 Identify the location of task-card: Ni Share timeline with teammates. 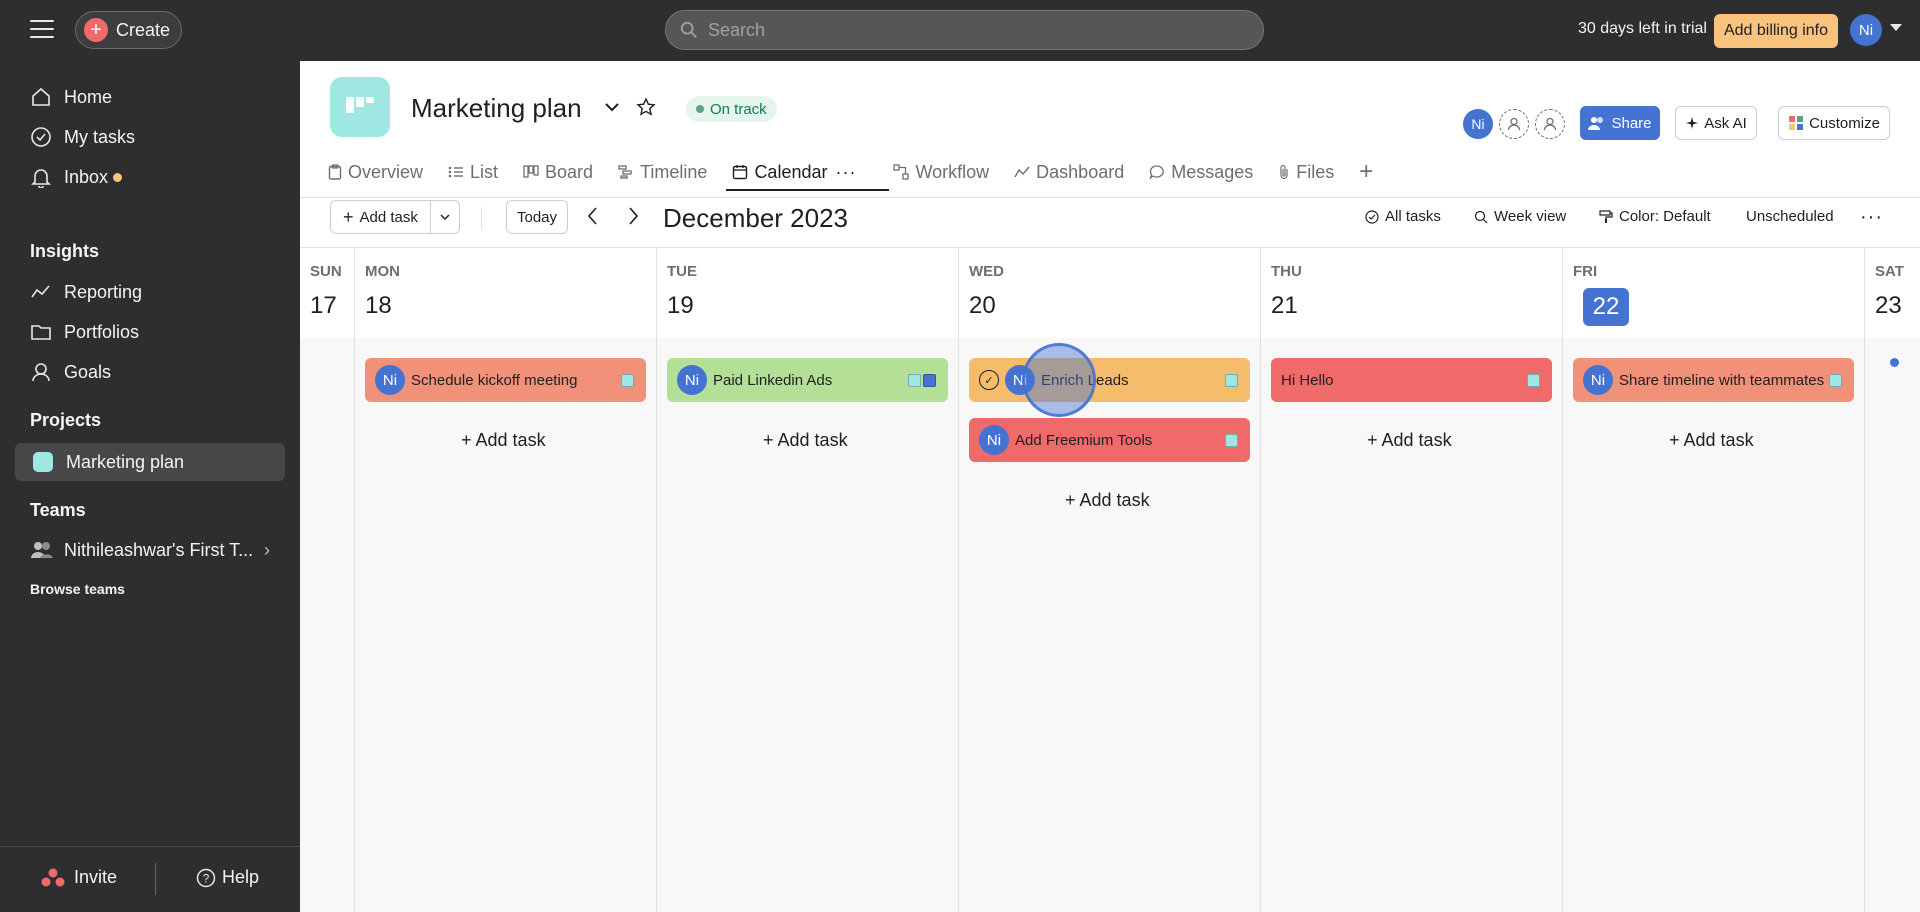
(1713, 380).